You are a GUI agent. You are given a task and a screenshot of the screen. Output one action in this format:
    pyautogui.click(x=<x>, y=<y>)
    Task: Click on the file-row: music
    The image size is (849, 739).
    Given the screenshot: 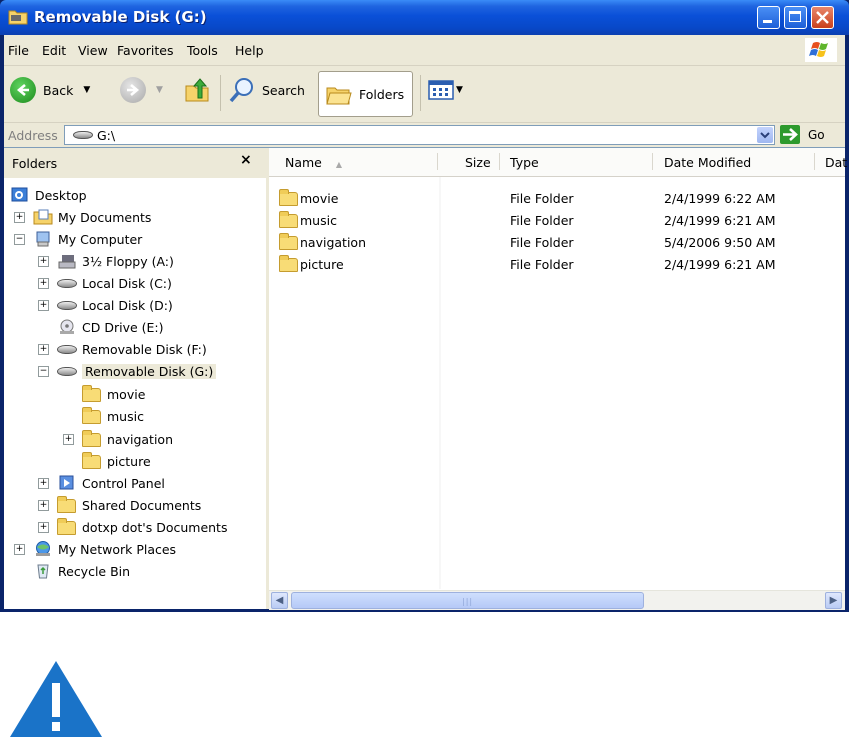 What is the action you would take?
    pyautogui.click(x=308, y=220)
    